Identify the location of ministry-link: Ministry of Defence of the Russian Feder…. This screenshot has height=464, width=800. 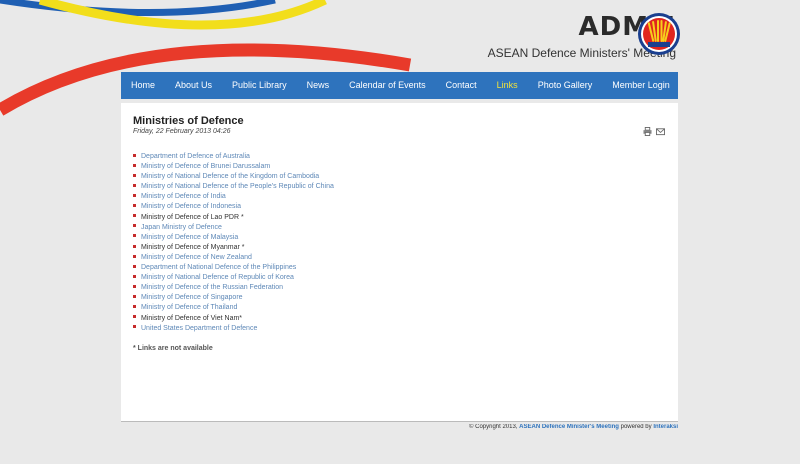
(212, 287).